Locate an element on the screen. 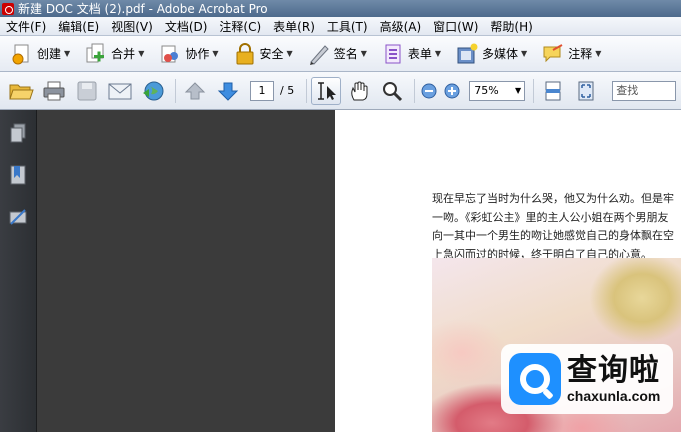 The height and width of the screenshot is (432, 681). comment-button: 注释 ▼ is located at coordinates (571, 54).